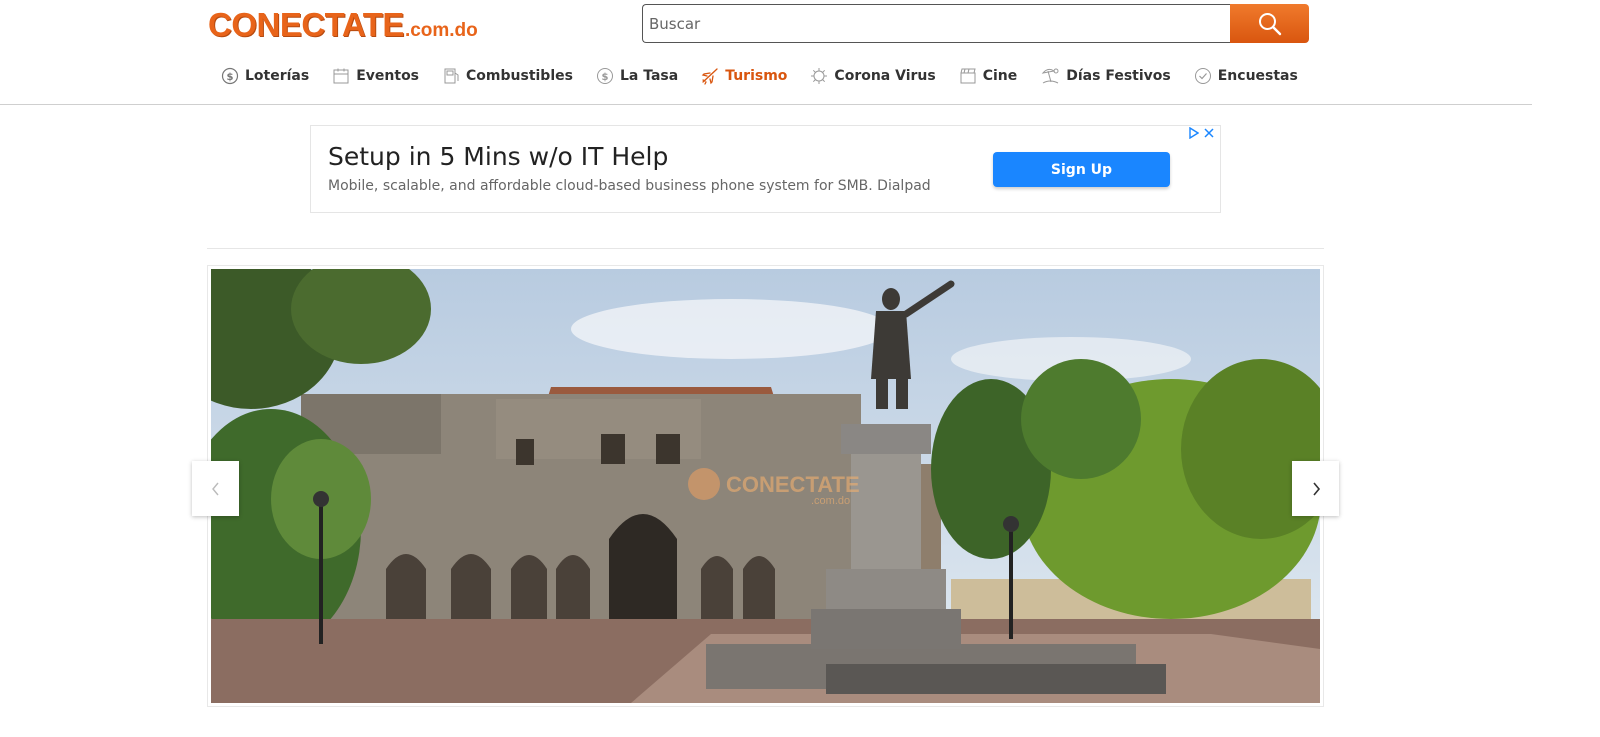  Describe the element at coordinates (1257, 76) in the screenshot. I see `nav-label: Encuestas` at that location.